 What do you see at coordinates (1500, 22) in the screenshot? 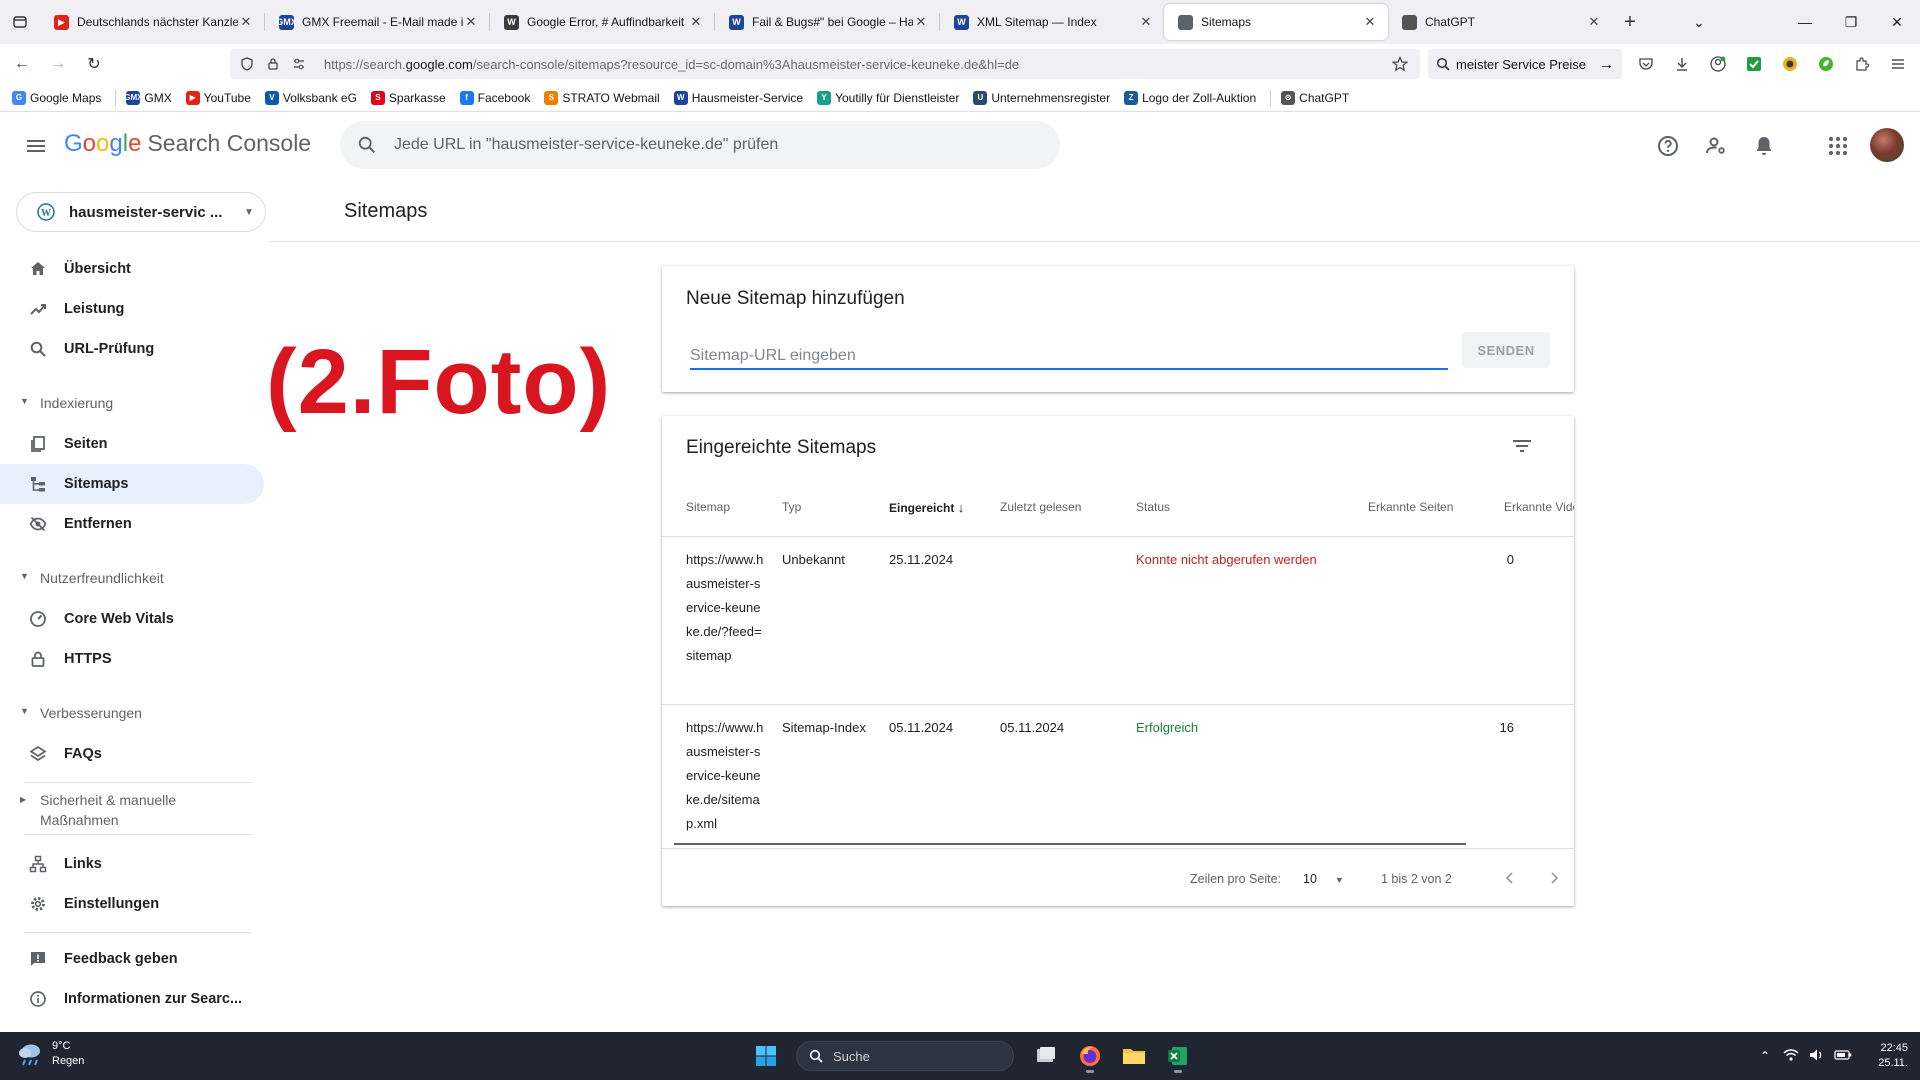
I see `tab-7: ChatGPT ✕` at bounding box center [1500, 22].